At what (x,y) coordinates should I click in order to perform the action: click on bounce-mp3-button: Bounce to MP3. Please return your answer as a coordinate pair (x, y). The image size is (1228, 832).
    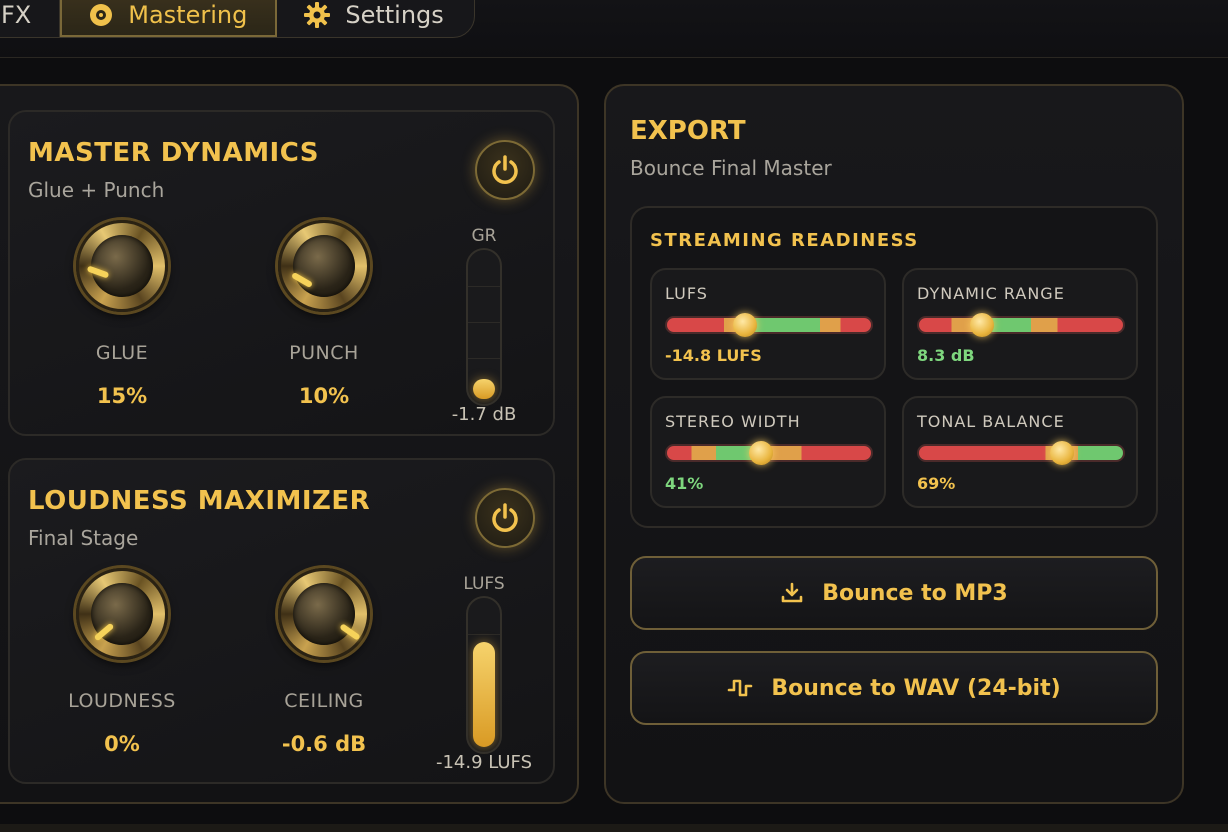
    Looking at the image, I should click on (894, 593).